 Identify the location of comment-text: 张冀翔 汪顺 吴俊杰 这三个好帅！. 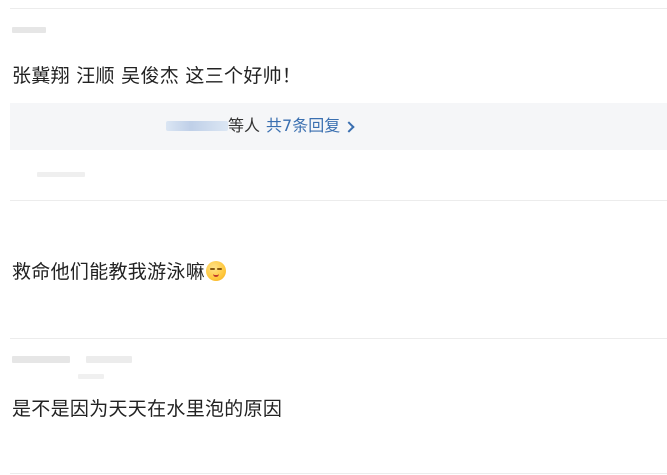
(157, 76).